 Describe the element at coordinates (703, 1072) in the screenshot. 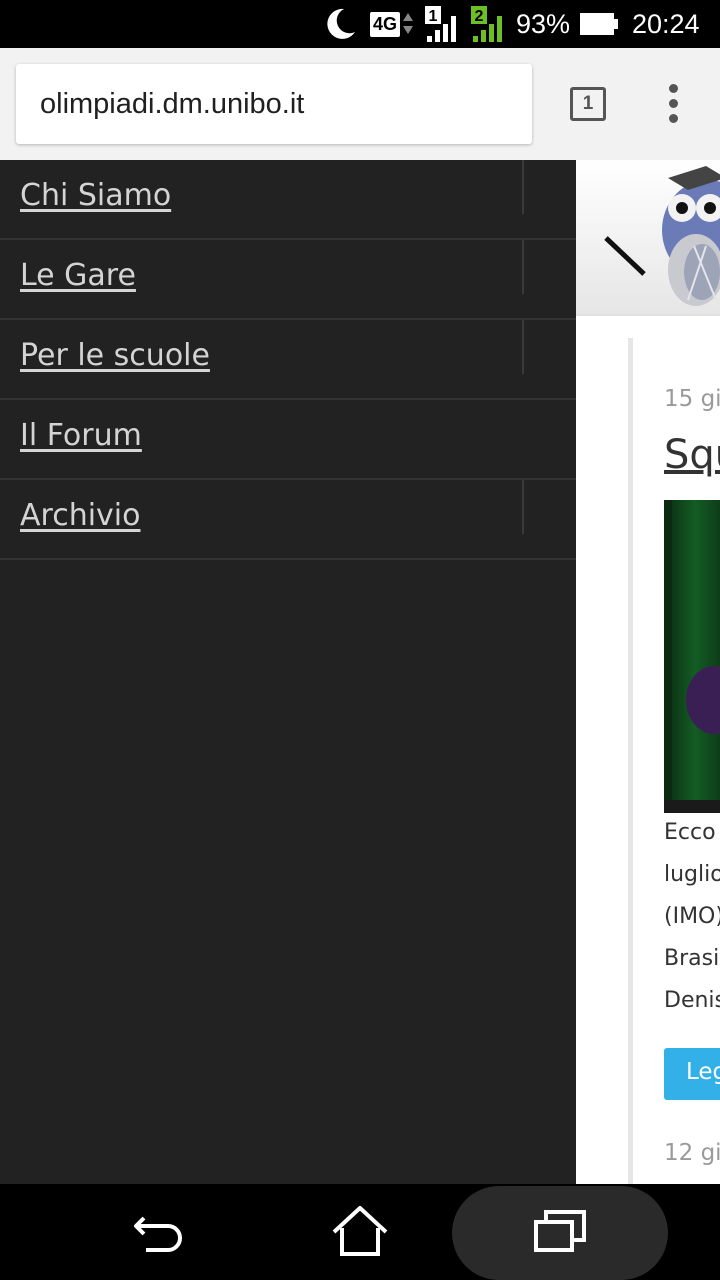

I see `read-more-label: Leg` at that location.